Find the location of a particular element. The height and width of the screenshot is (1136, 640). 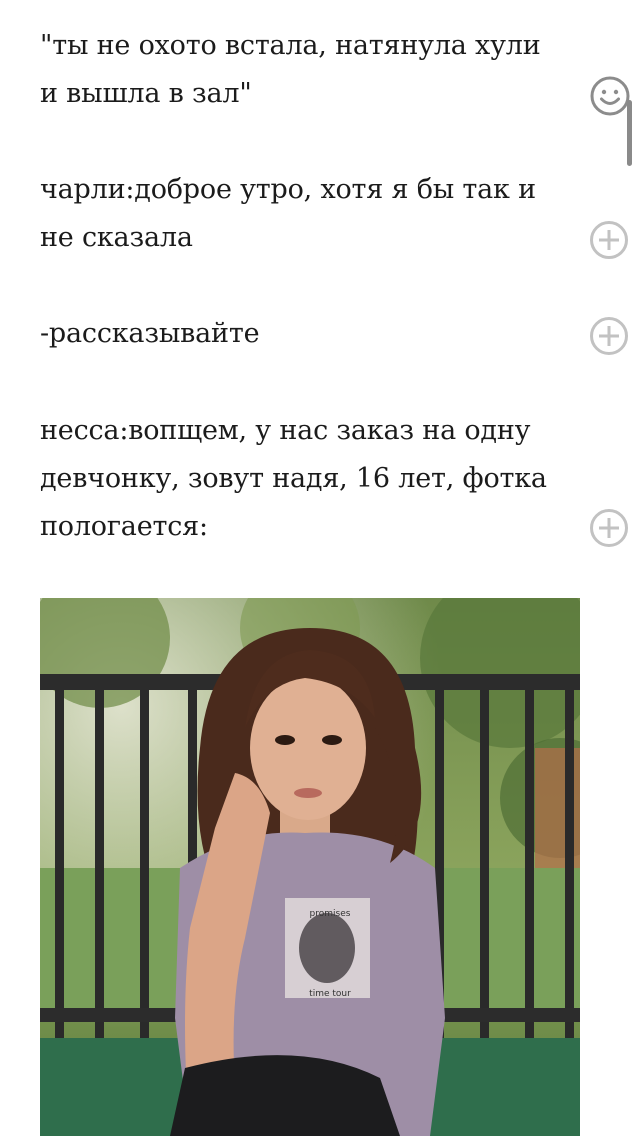

reaction-button is located at coordinates (610, 96).